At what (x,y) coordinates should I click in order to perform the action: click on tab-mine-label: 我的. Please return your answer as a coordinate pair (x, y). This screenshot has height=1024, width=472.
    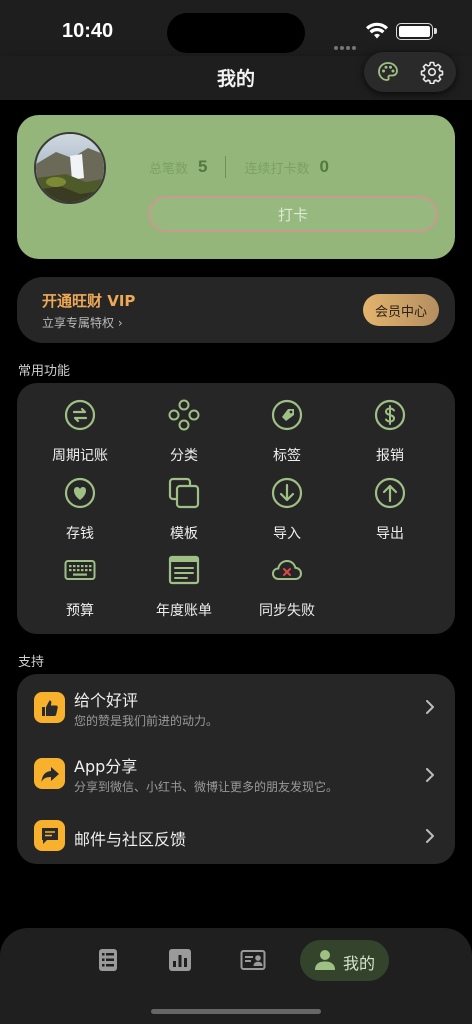
    Looking at the image, I should click on (359, 963).